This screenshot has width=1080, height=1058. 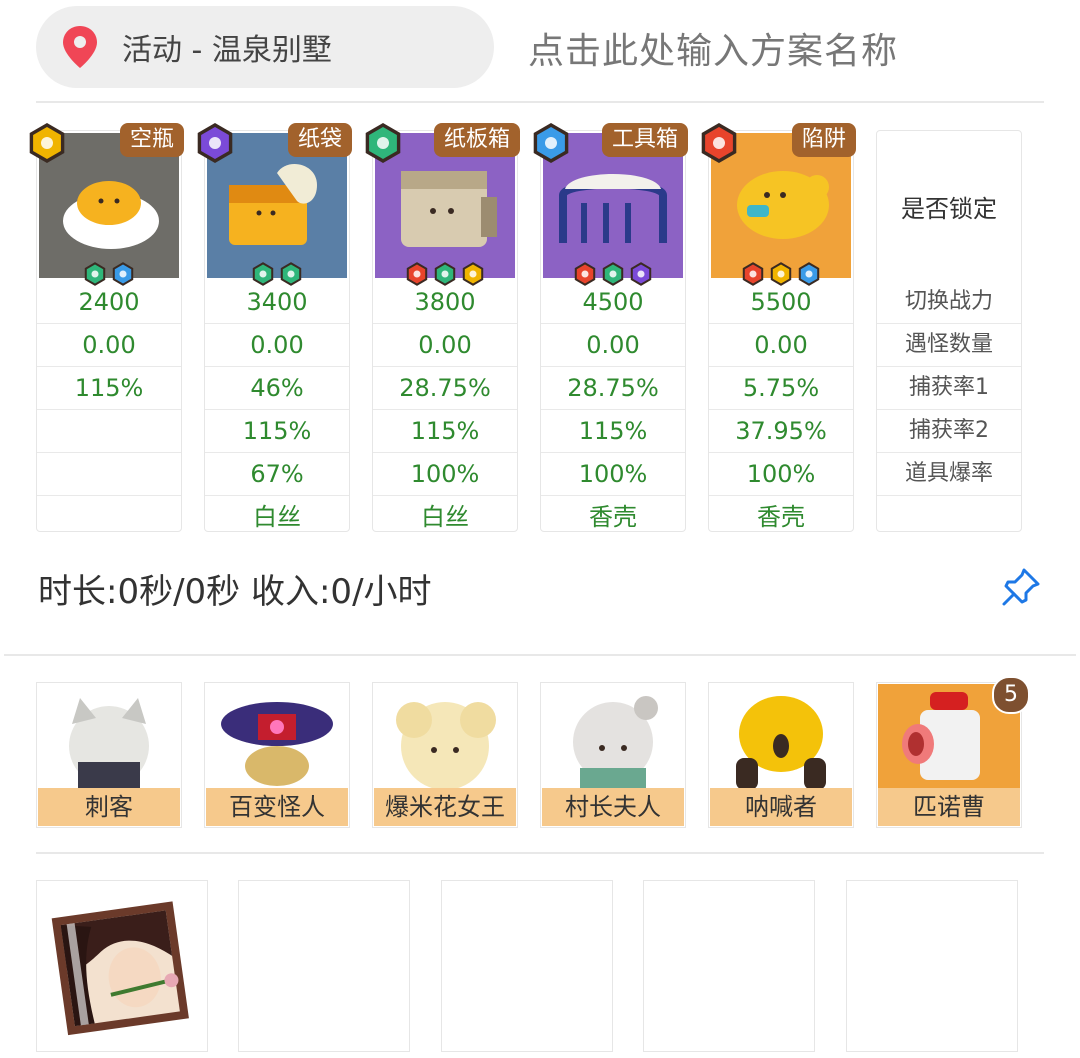 What do you see at coordinates (227, 50) in the screenshot?
I see `location-label: 活动 - 温泉别墅` at bounding box center [227, 50].